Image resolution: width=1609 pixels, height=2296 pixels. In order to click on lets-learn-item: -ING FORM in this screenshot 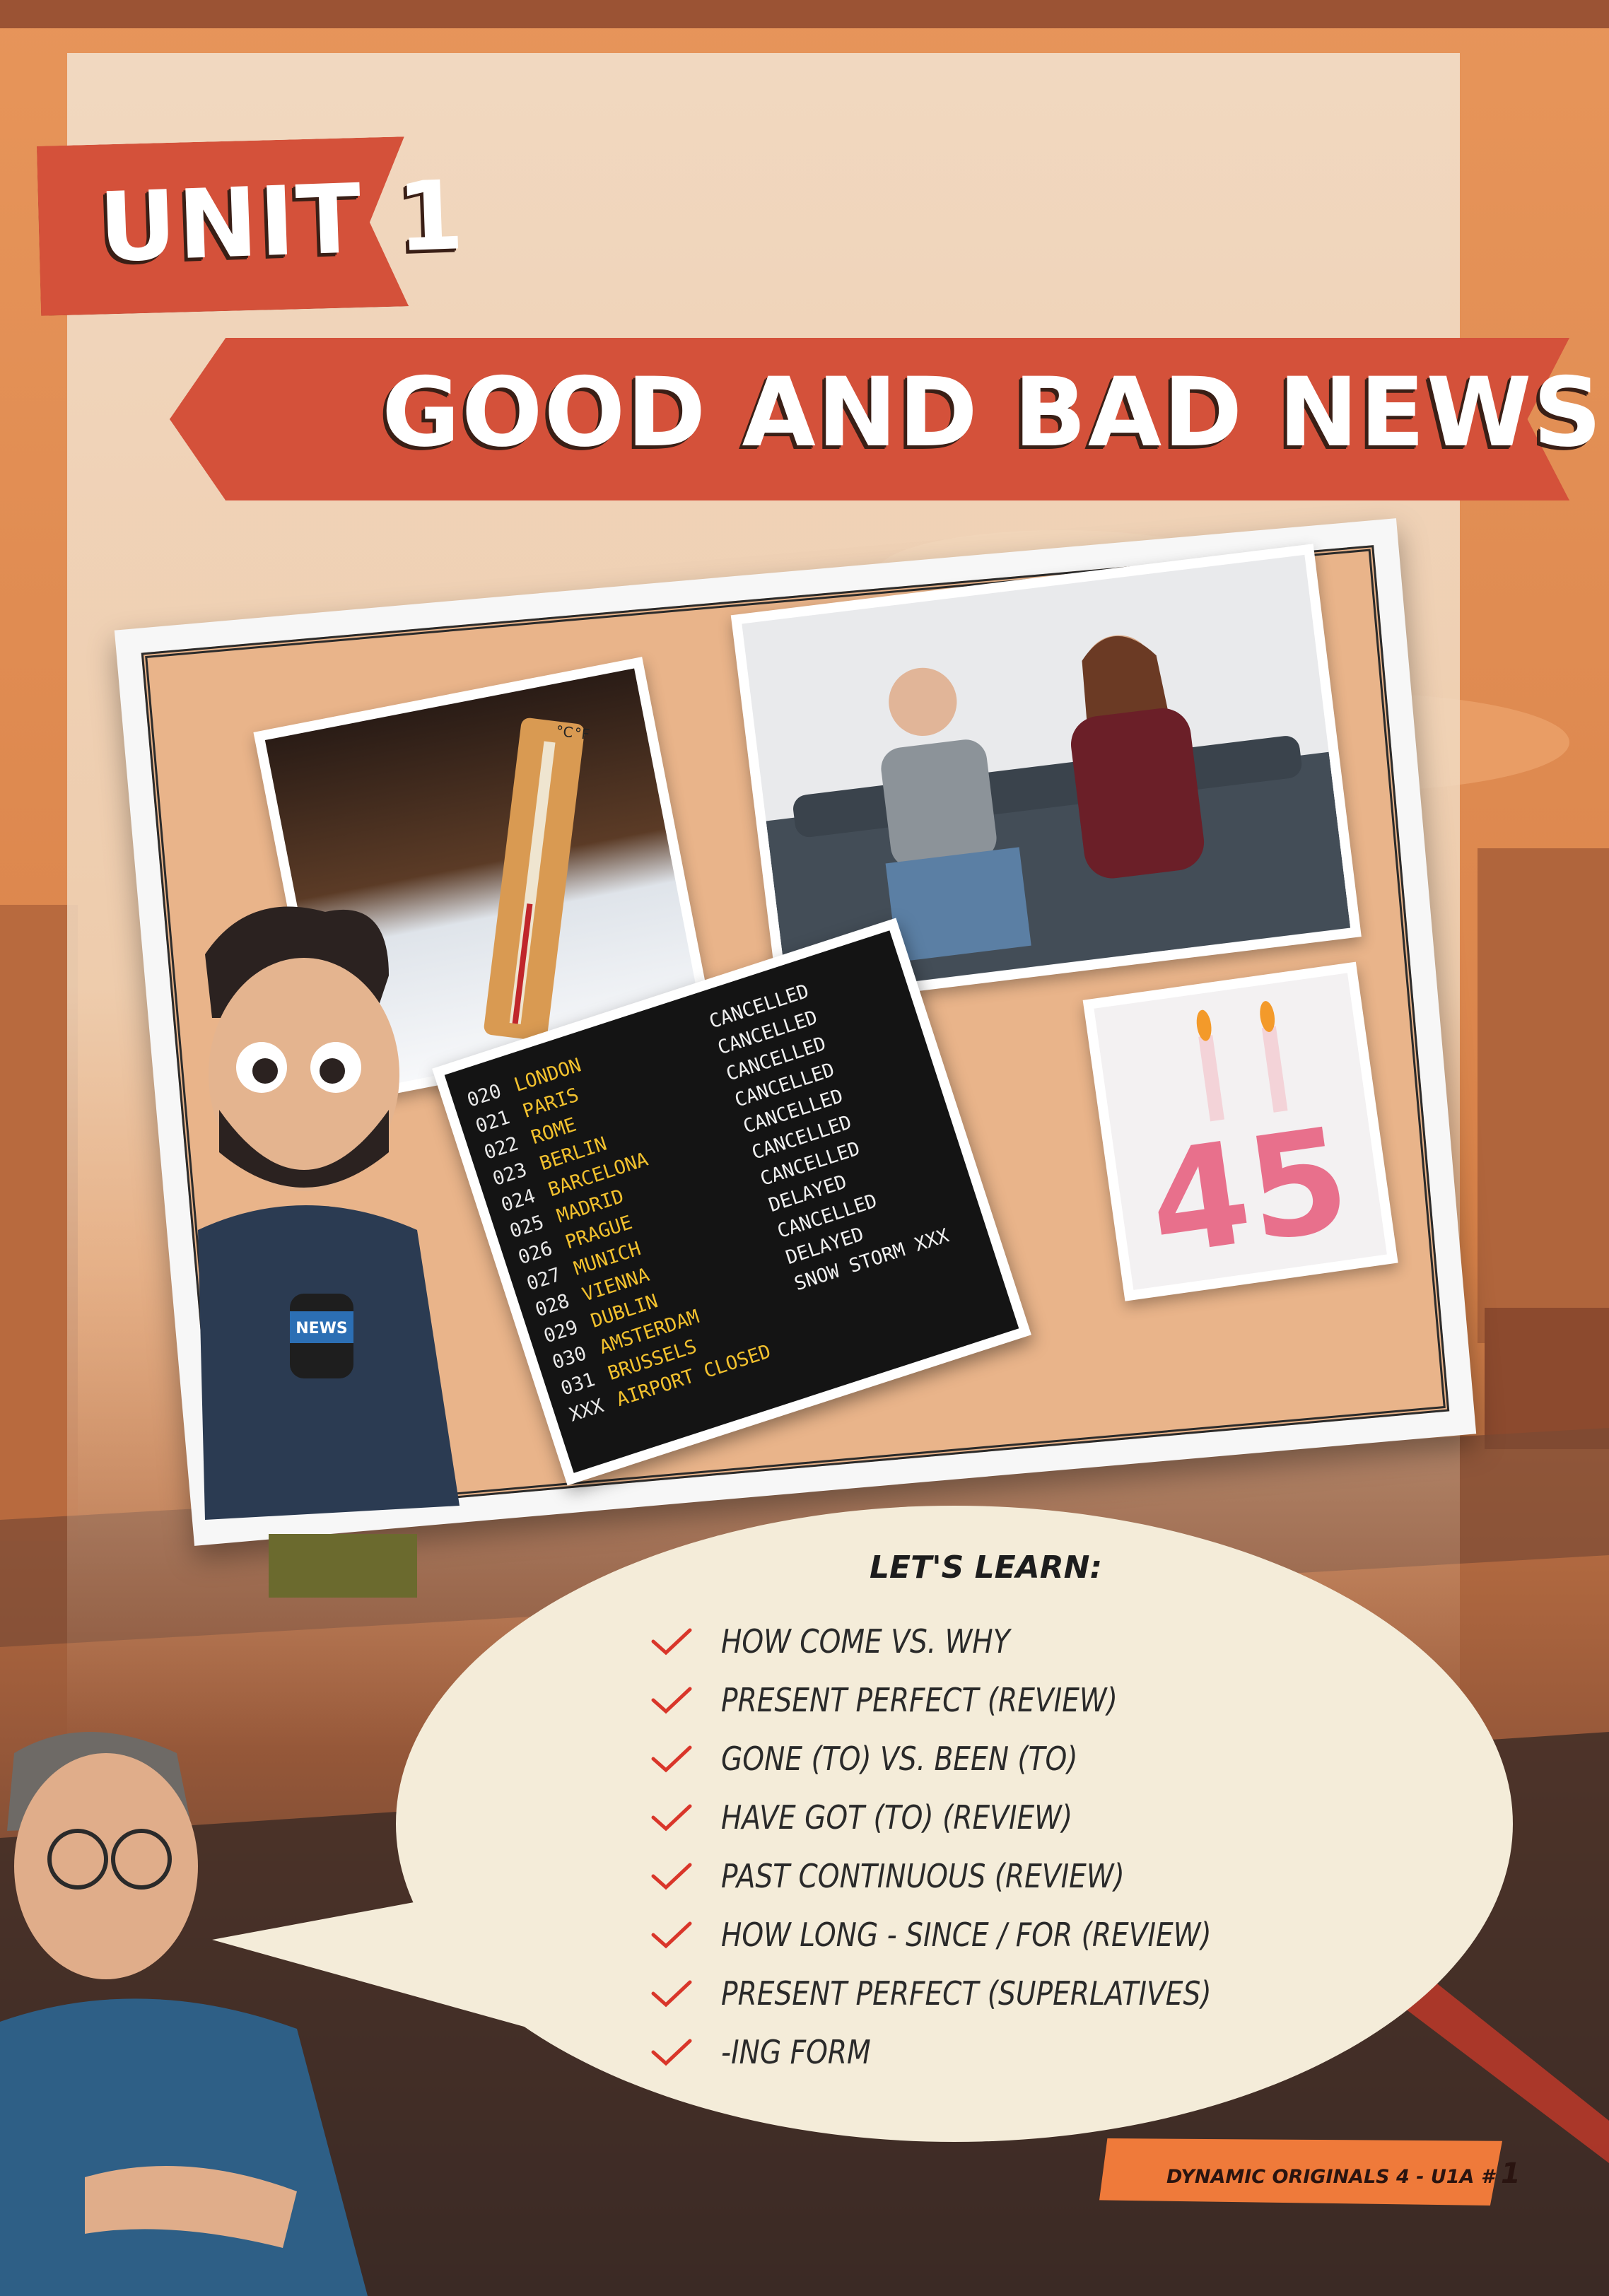, I will do `click(974, 2051)`.